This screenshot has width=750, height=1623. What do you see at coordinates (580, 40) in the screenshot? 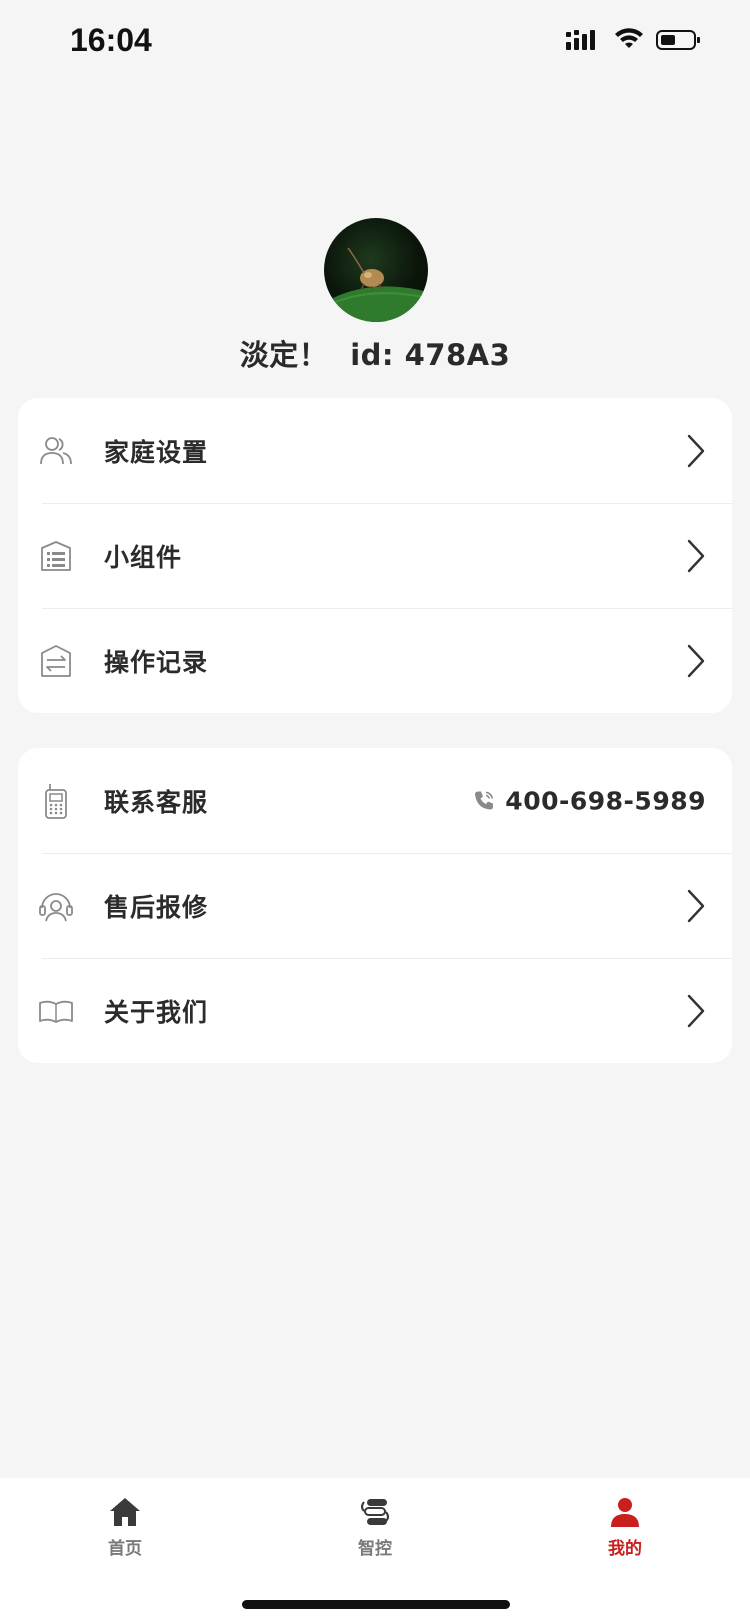
I see `signal-icon` at bounding box center [580, 40].